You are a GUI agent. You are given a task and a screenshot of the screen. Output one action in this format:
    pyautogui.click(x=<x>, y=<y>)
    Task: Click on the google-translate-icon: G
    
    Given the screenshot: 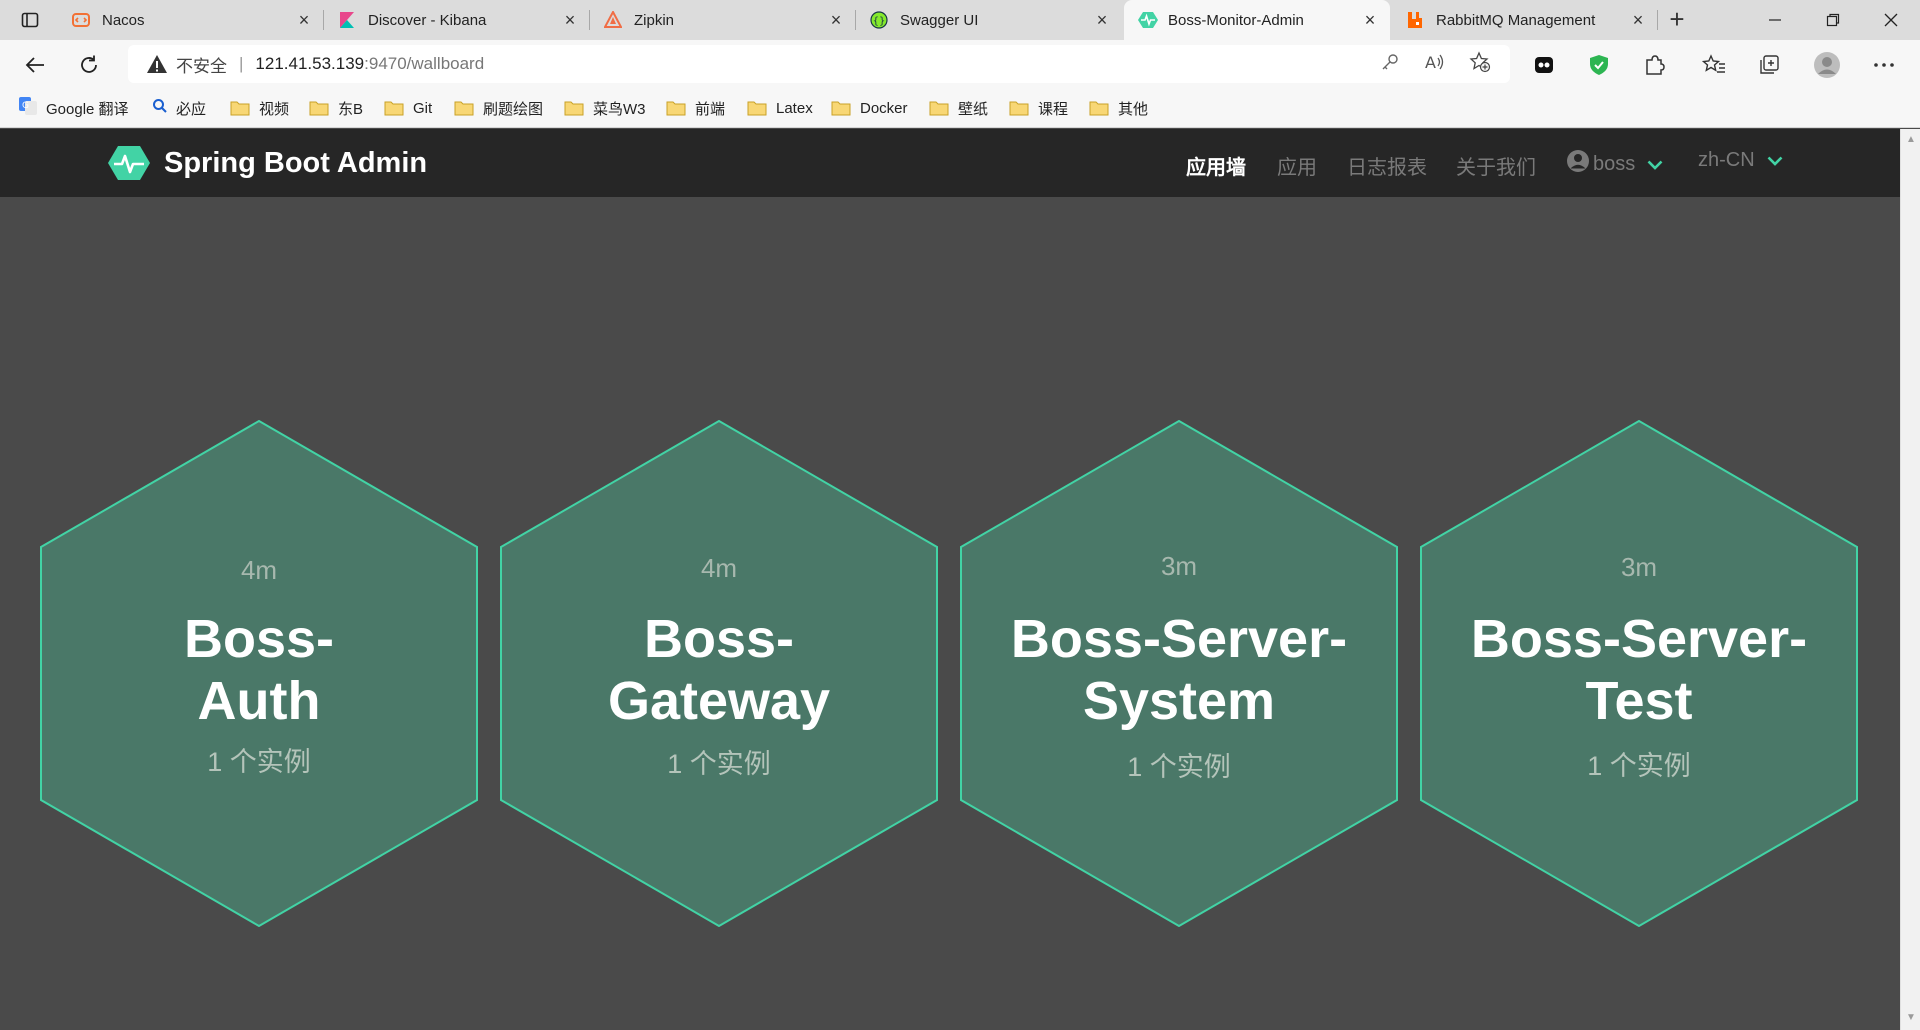 What is the action you would take?
    pyautogui.click(x=28, y=108)
    